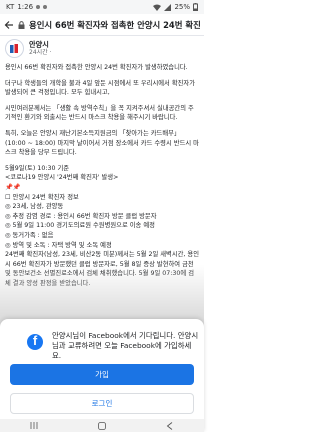 This screenshot has height=432, width=320. I want to click on status-bar: KT 1:26 25%, so click(102, 7).